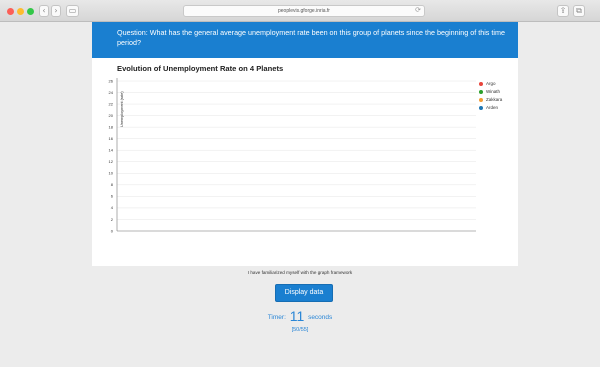 The image size is (600, 367). Describe the element at coordinates (112, 230) in the screenshot. I see `y-tick-label: 0` at that location.